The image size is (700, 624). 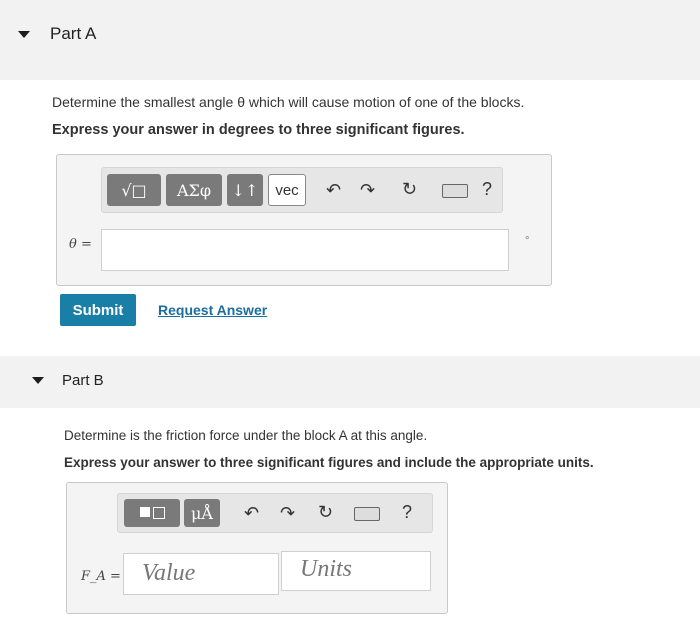 I want to click on degree-unit: °, so click(x=527, y=241).